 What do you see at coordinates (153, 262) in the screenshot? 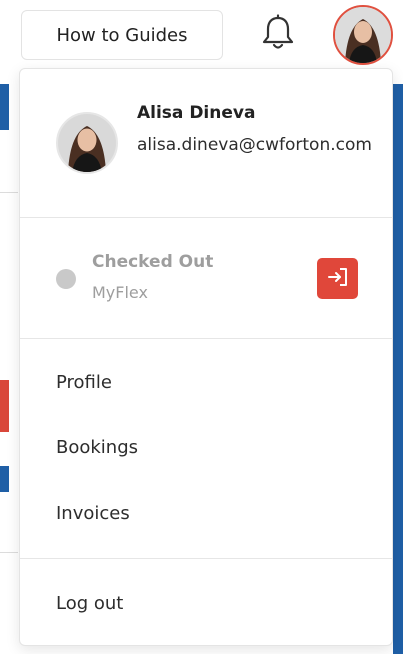
I see `check-status-title: Checked Out` at bounding box center [153, 262].